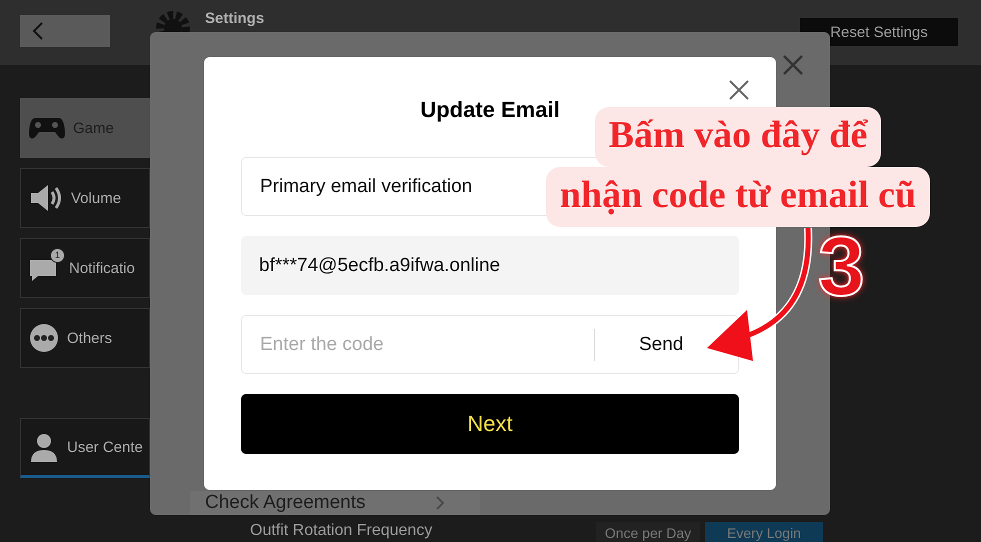  Describe the element at coordinates (490, 110) in the screenshot. I see `dialog-title: Update Email` at that location.